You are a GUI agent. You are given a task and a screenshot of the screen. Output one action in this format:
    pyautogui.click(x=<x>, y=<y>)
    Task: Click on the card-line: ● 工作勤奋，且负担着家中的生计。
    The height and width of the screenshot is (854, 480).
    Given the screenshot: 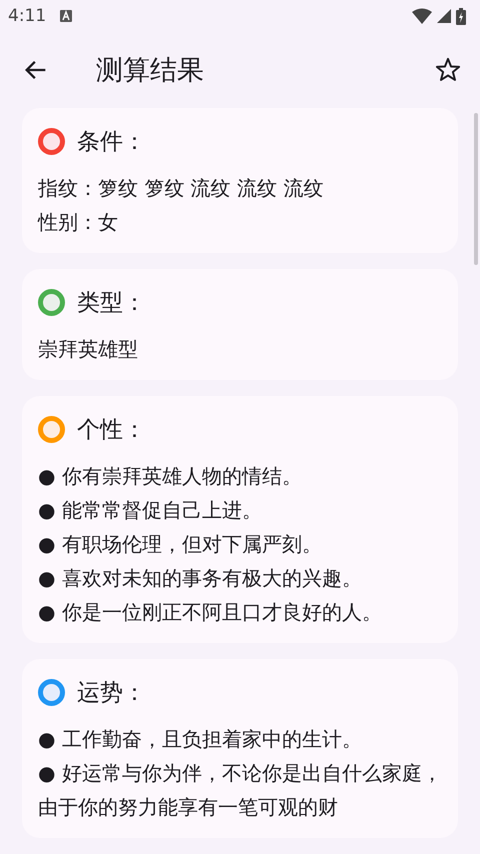 What is the action you would take?
    pyautogui.click(x=200, y=739)
    